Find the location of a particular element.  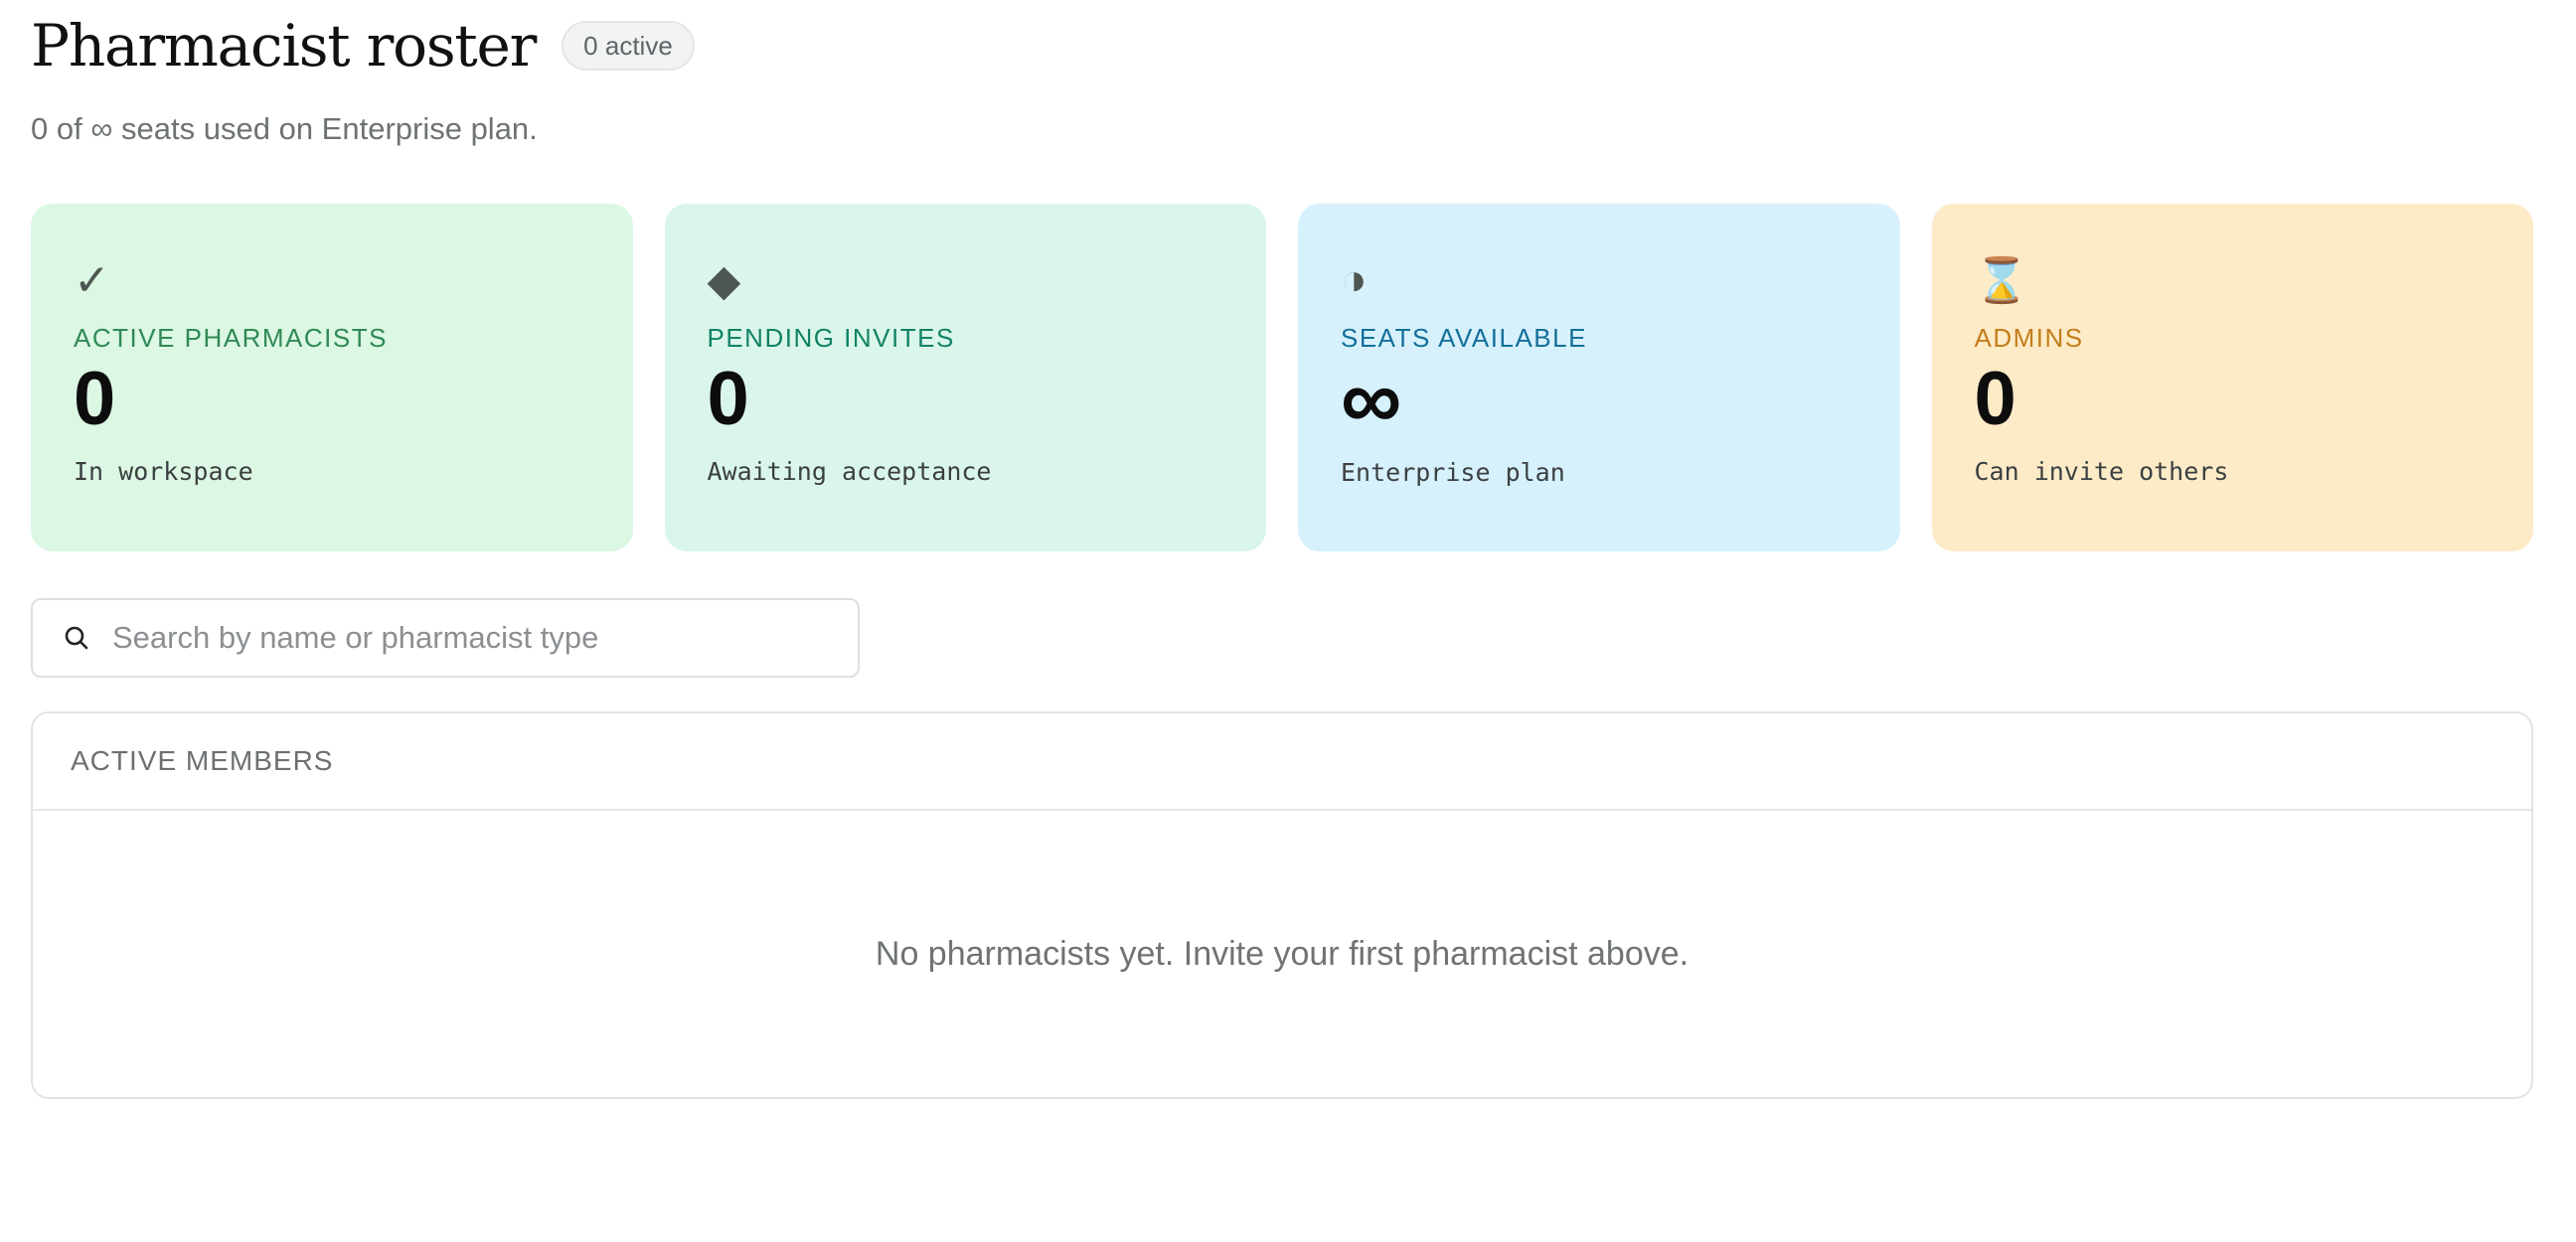

page-title: Pharmacist roster is located at coordinates (284, 46).